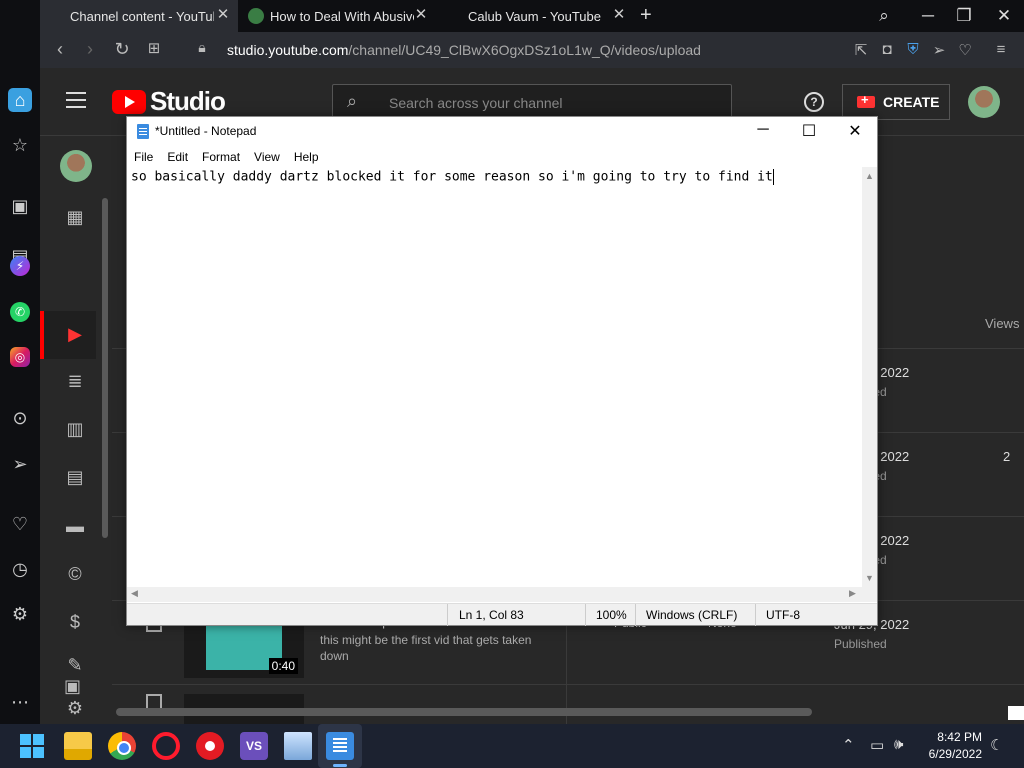  I want to click on opera-sidebar: ⌂ ☆ ▣ ▤ ⚡ ✆ ◎ ⊙ ➢ ♡ ◷ ⚙ ⋯, so click(20, 362).